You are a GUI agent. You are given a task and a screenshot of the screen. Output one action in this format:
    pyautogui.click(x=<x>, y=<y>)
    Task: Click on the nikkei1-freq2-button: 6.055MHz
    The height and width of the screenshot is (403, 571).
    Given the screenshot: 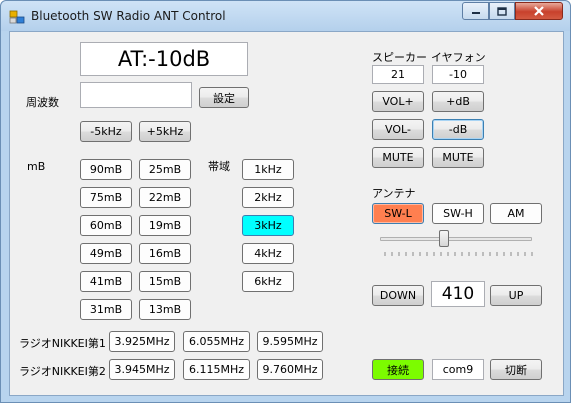 What is the action you would take?
    pyautogui.click(x=216, y=341)
    